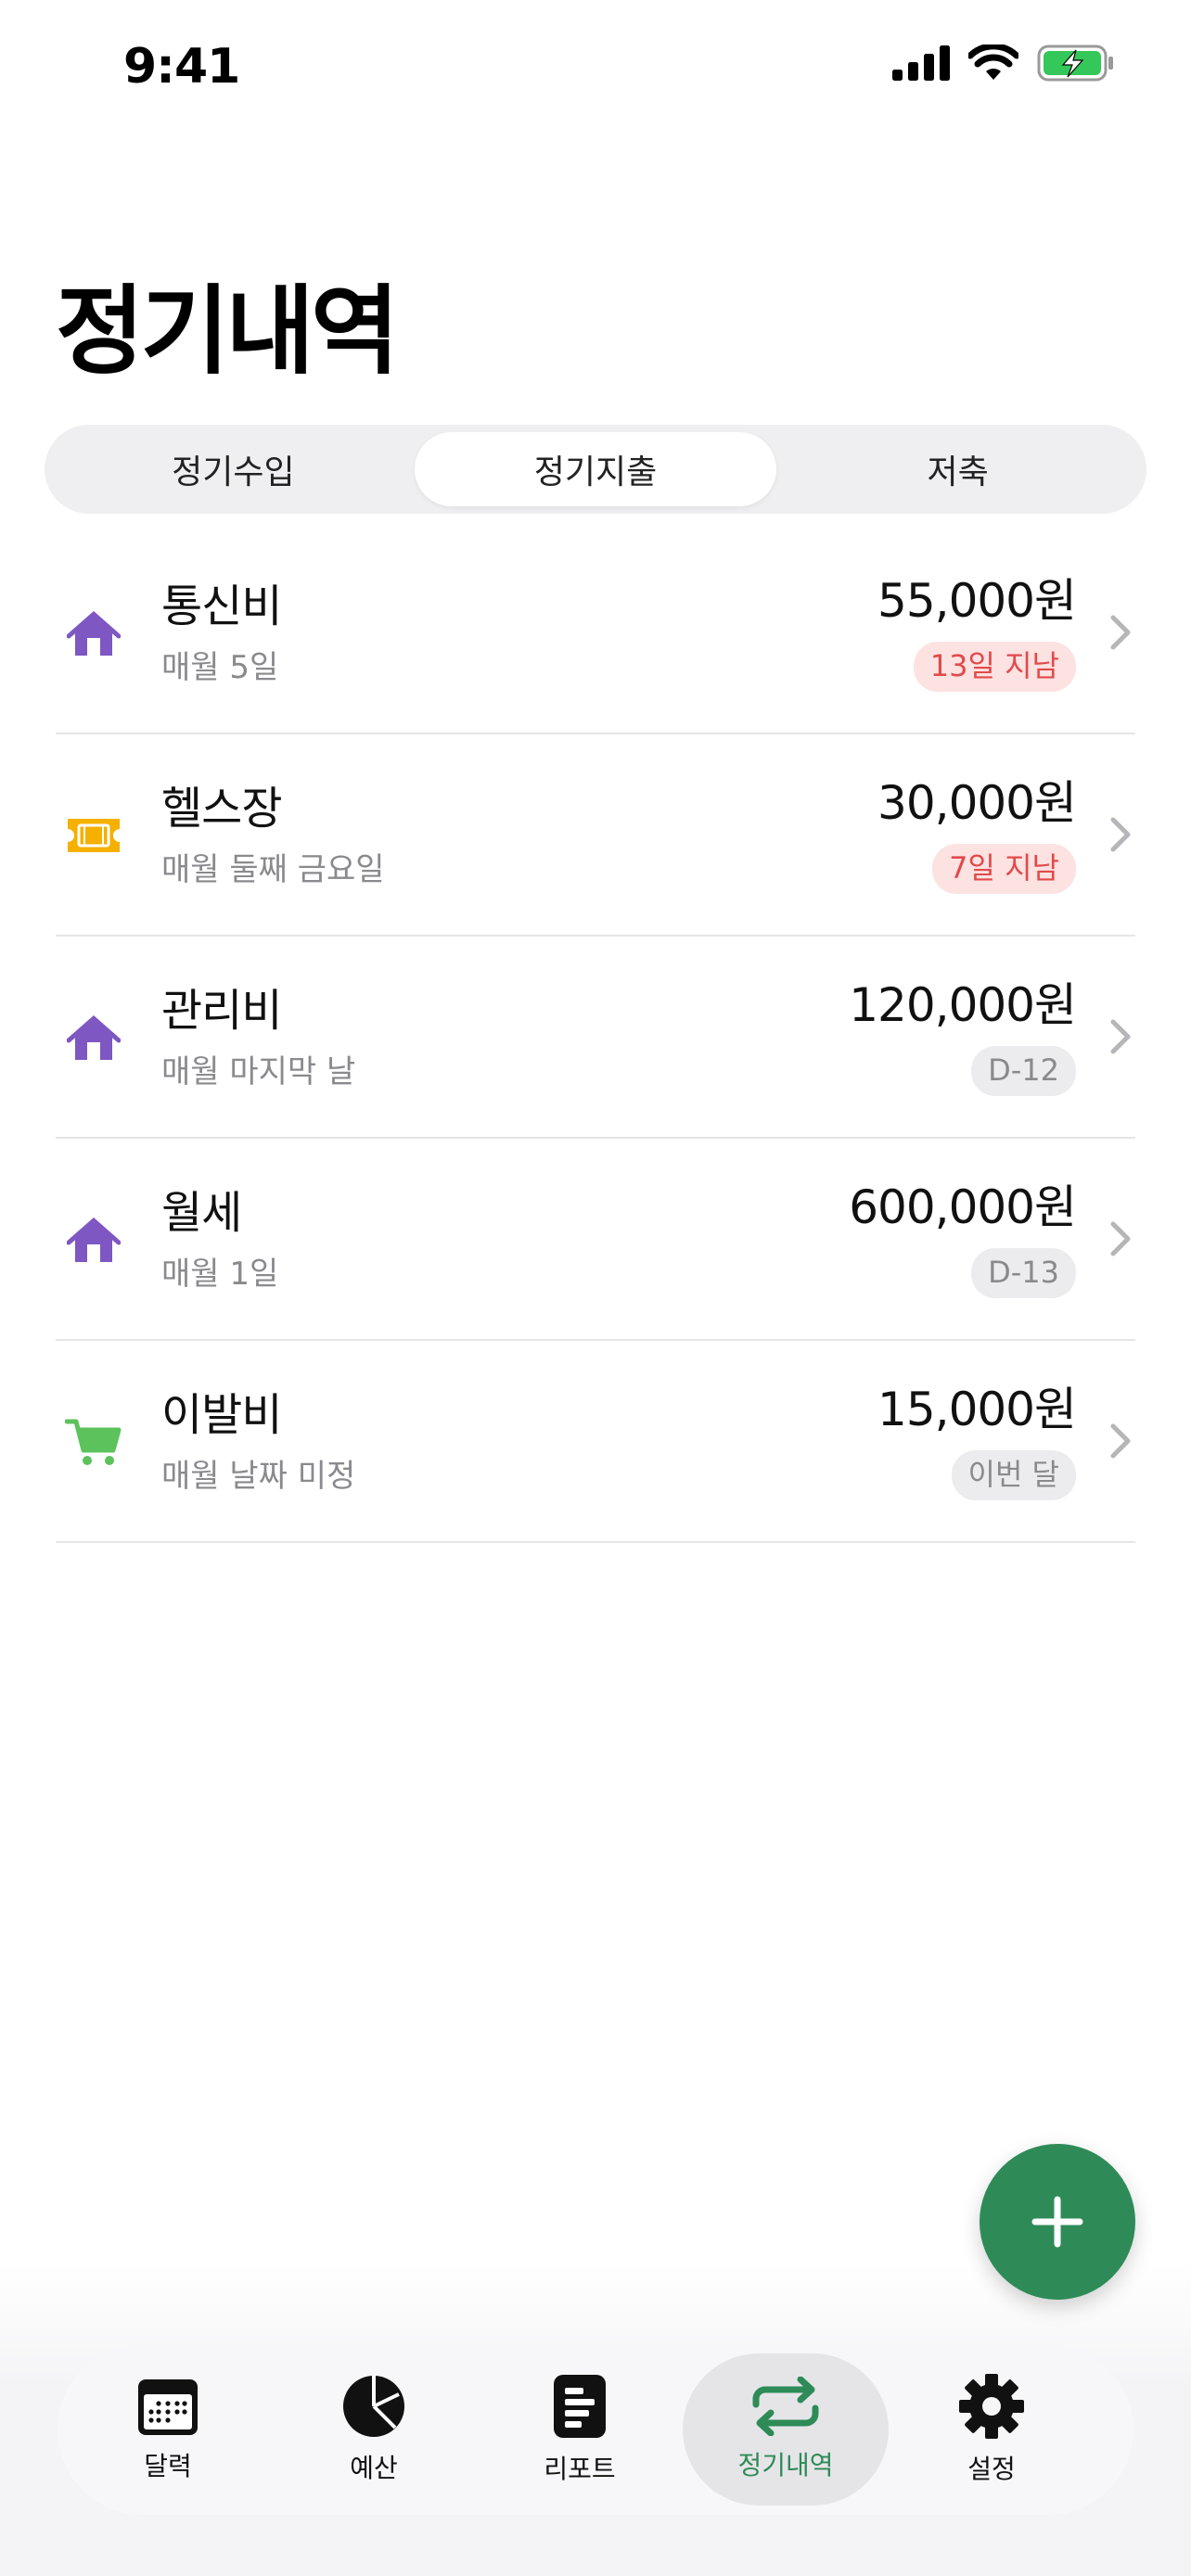  What do you see at coordinates (222, 606) in the screenshot?
I see `item-name: 통신비` at bounding box center [222, 606].